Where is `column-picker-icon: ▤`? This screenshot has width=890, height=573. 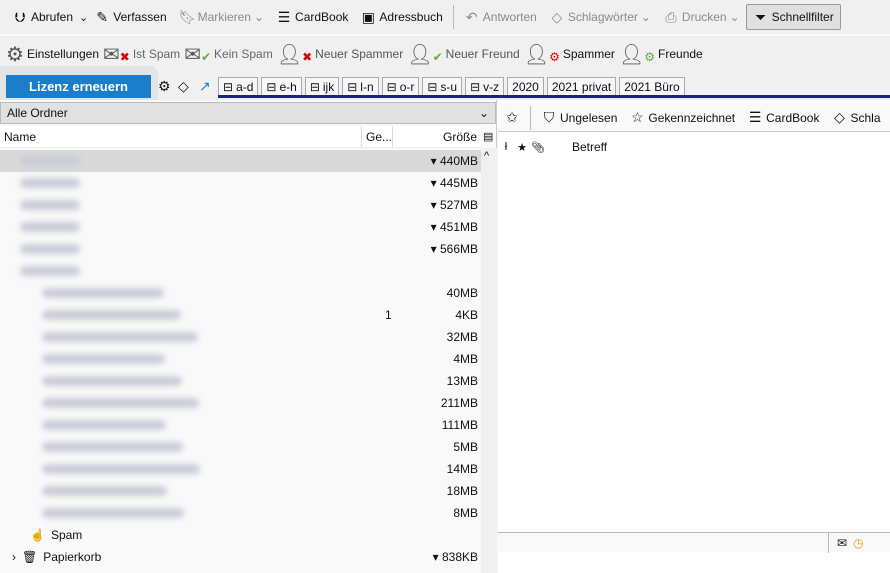
column-picker-icon: ▤ is located at coordinates (488, 136).